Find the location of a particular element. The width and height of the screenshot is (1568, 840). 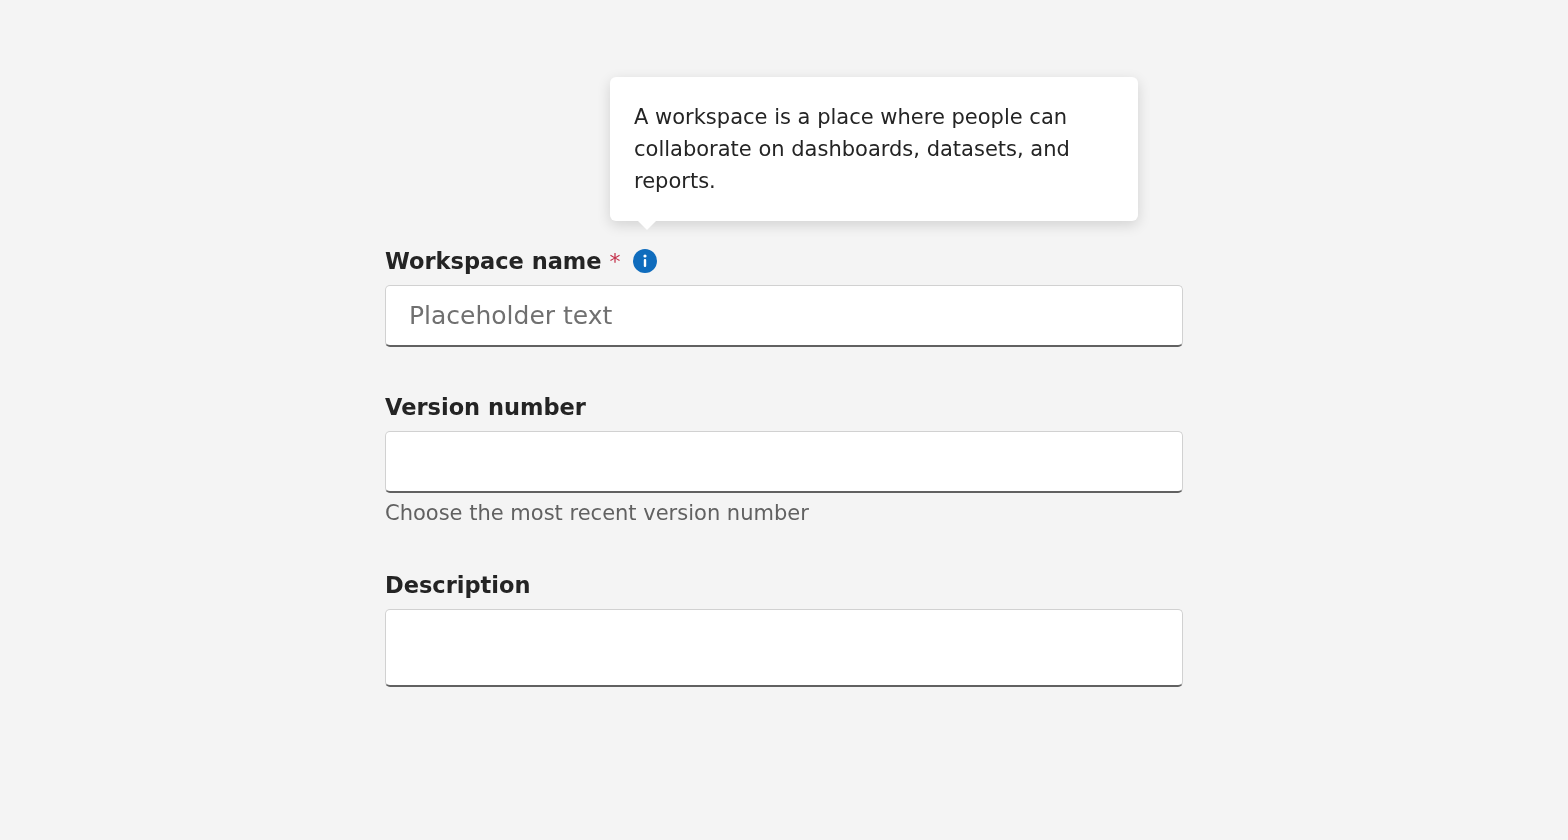

info-icon is located at coordinates (644, 261).